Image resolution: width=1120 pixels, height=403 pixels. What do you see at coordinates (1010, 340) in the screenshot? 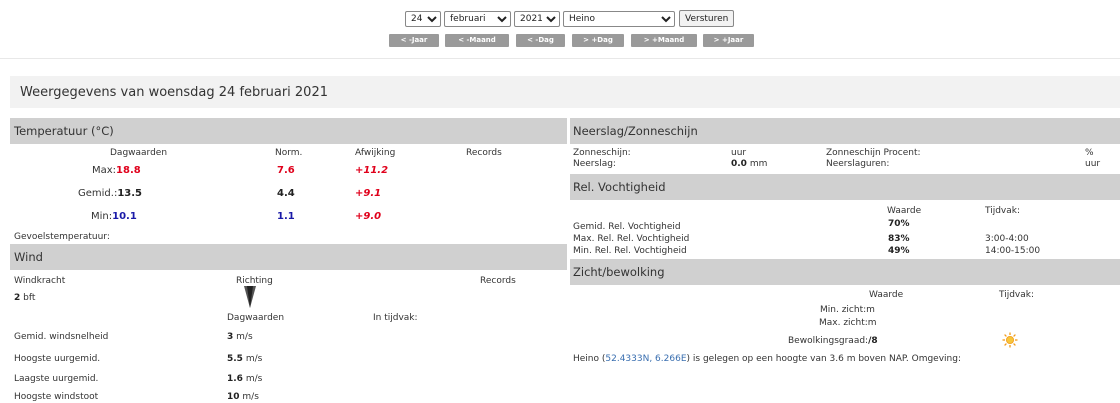
I see `sun-icon` at bounding box center [1010, 340].